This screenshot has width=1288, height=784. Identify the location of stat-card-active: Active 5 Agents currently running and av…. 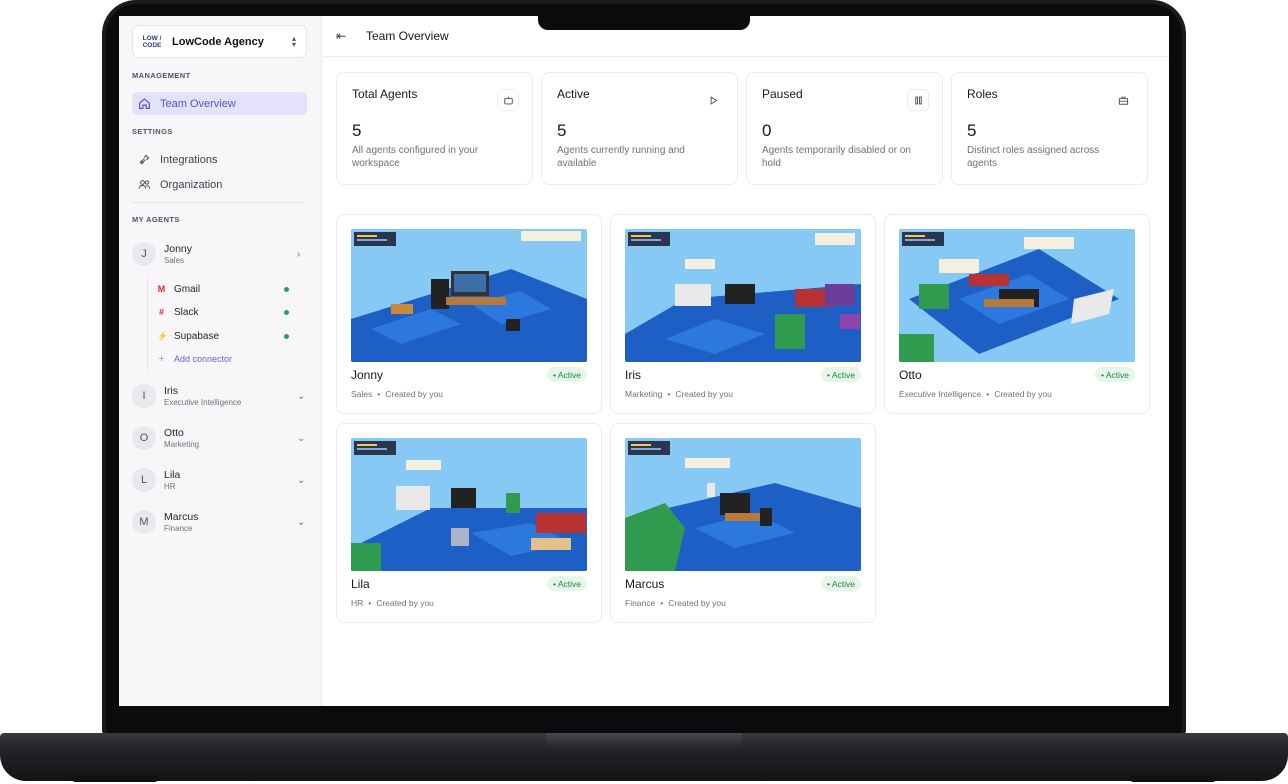
(639, 128).